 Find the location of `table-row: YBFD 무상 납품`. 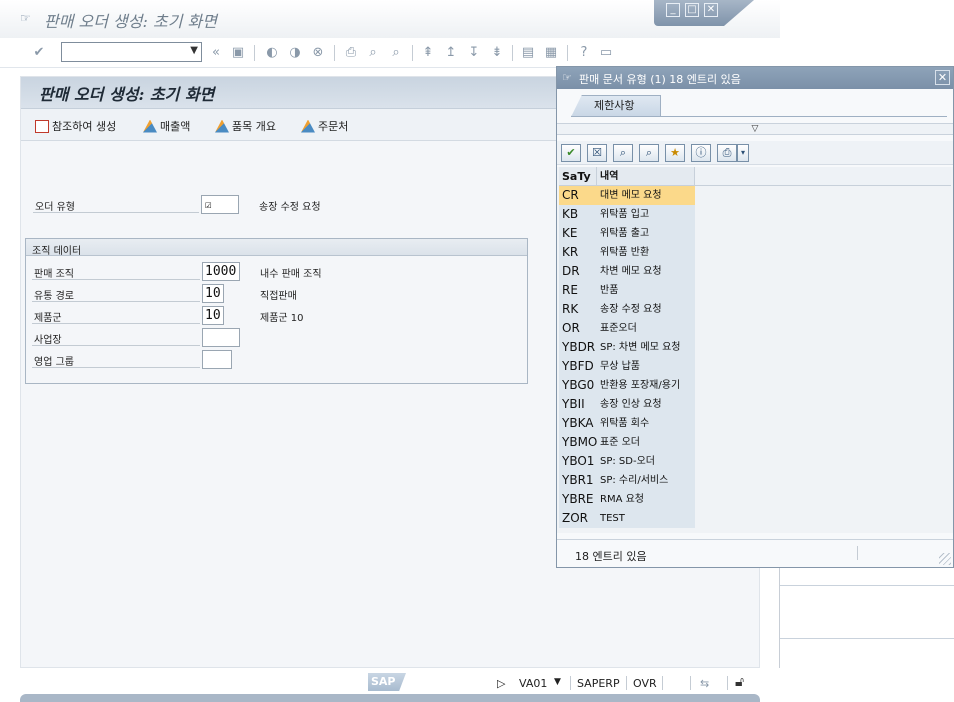

table-row: YBFD 무상 납품 is located at coordinates (627, 366).